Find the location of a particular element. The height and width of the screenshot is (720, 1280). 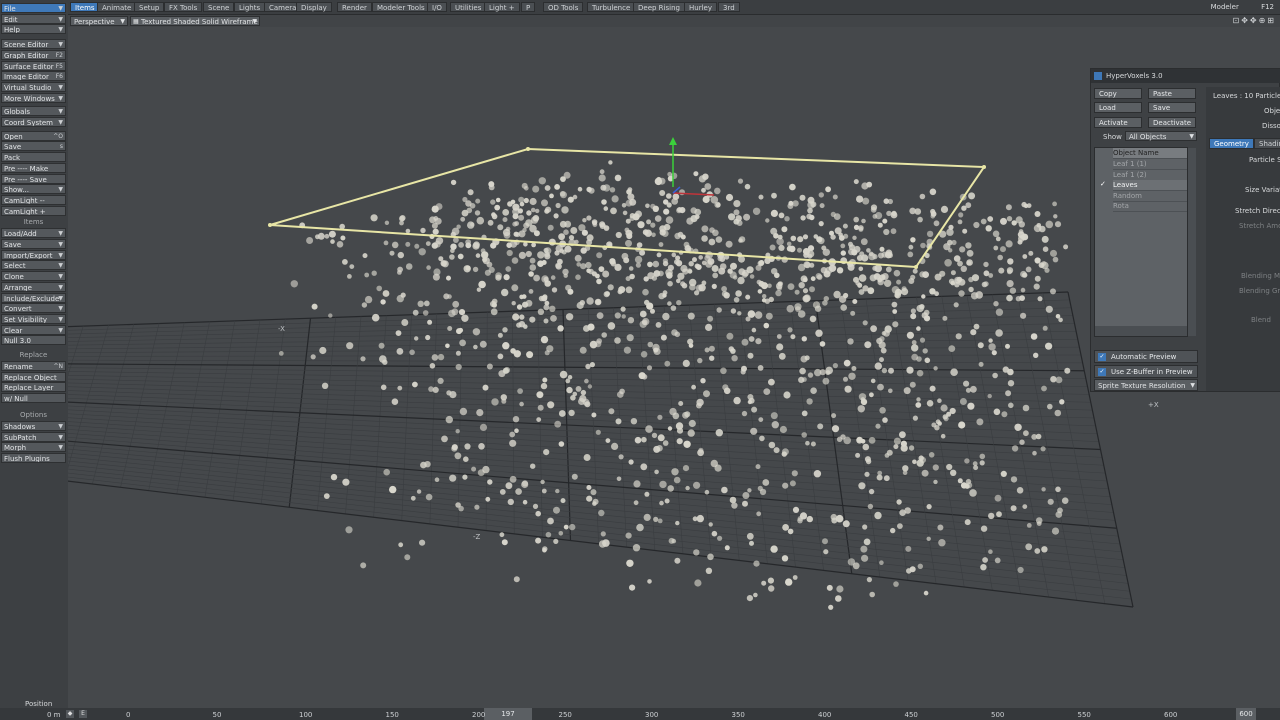

sidebar-items-set-visibility: Set Visibility ▼ is located at coordinates (33, 318).